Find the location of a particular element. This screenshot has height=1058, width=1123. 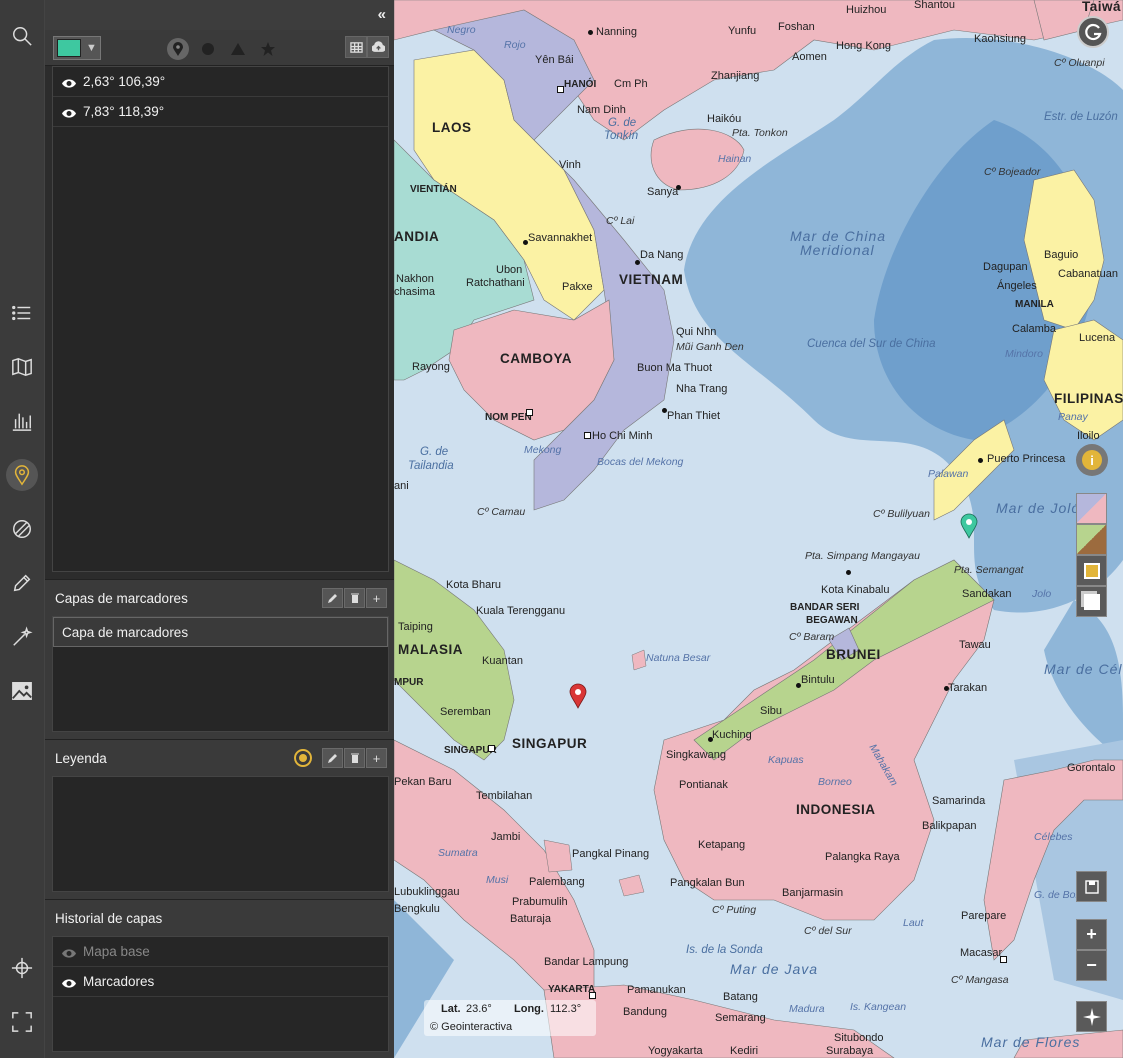

country-label: FILIPINAS is located at coordinates (1088, 398).